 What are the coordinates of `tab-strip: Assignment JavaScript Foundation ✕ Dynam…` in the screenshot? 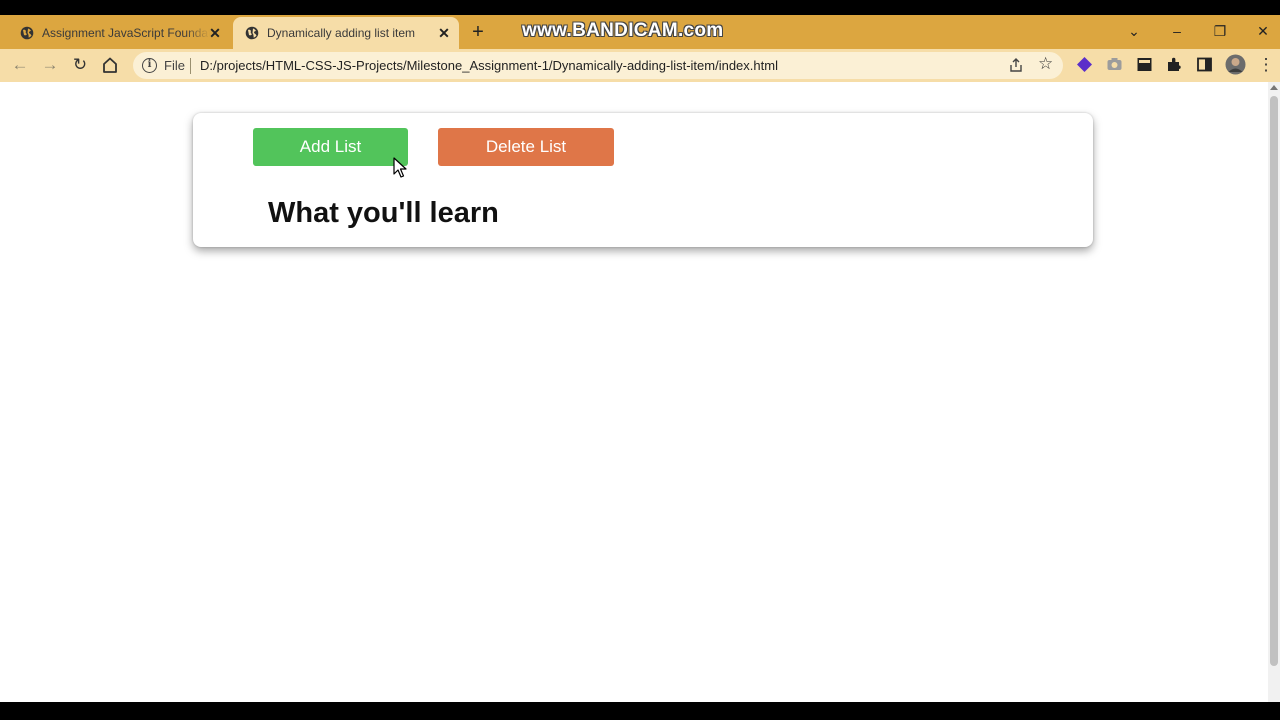 It's located at (640, 32).